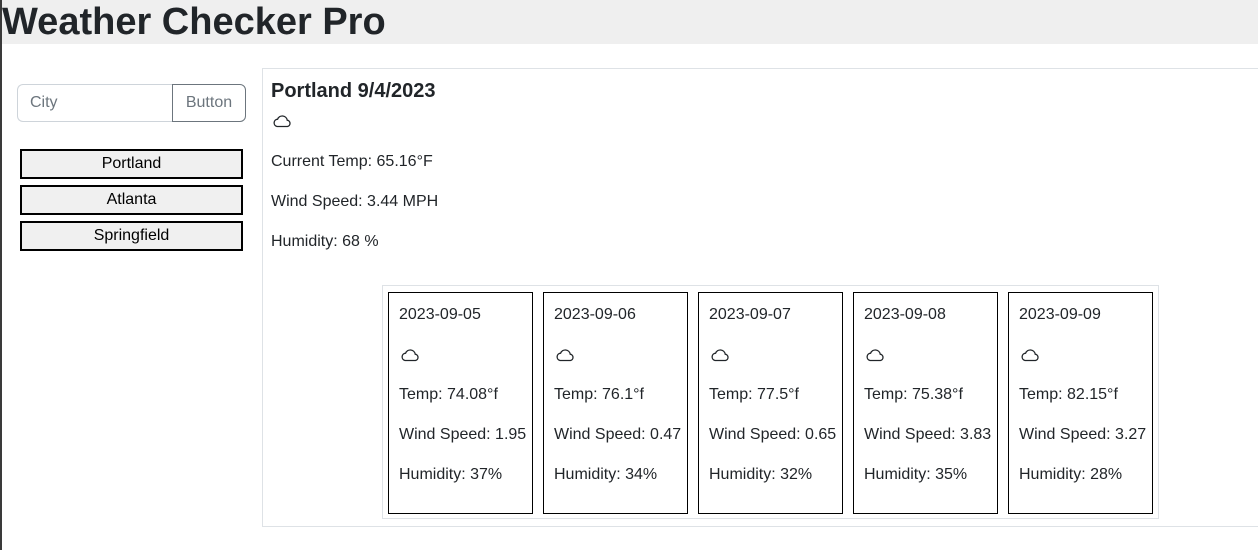 The height and width of the screenshot is (550, 1258). Describe the element at coordinates (448, 394) in the screenshot. I see `forecast-temp: Temp: 74.08°f` at that location.